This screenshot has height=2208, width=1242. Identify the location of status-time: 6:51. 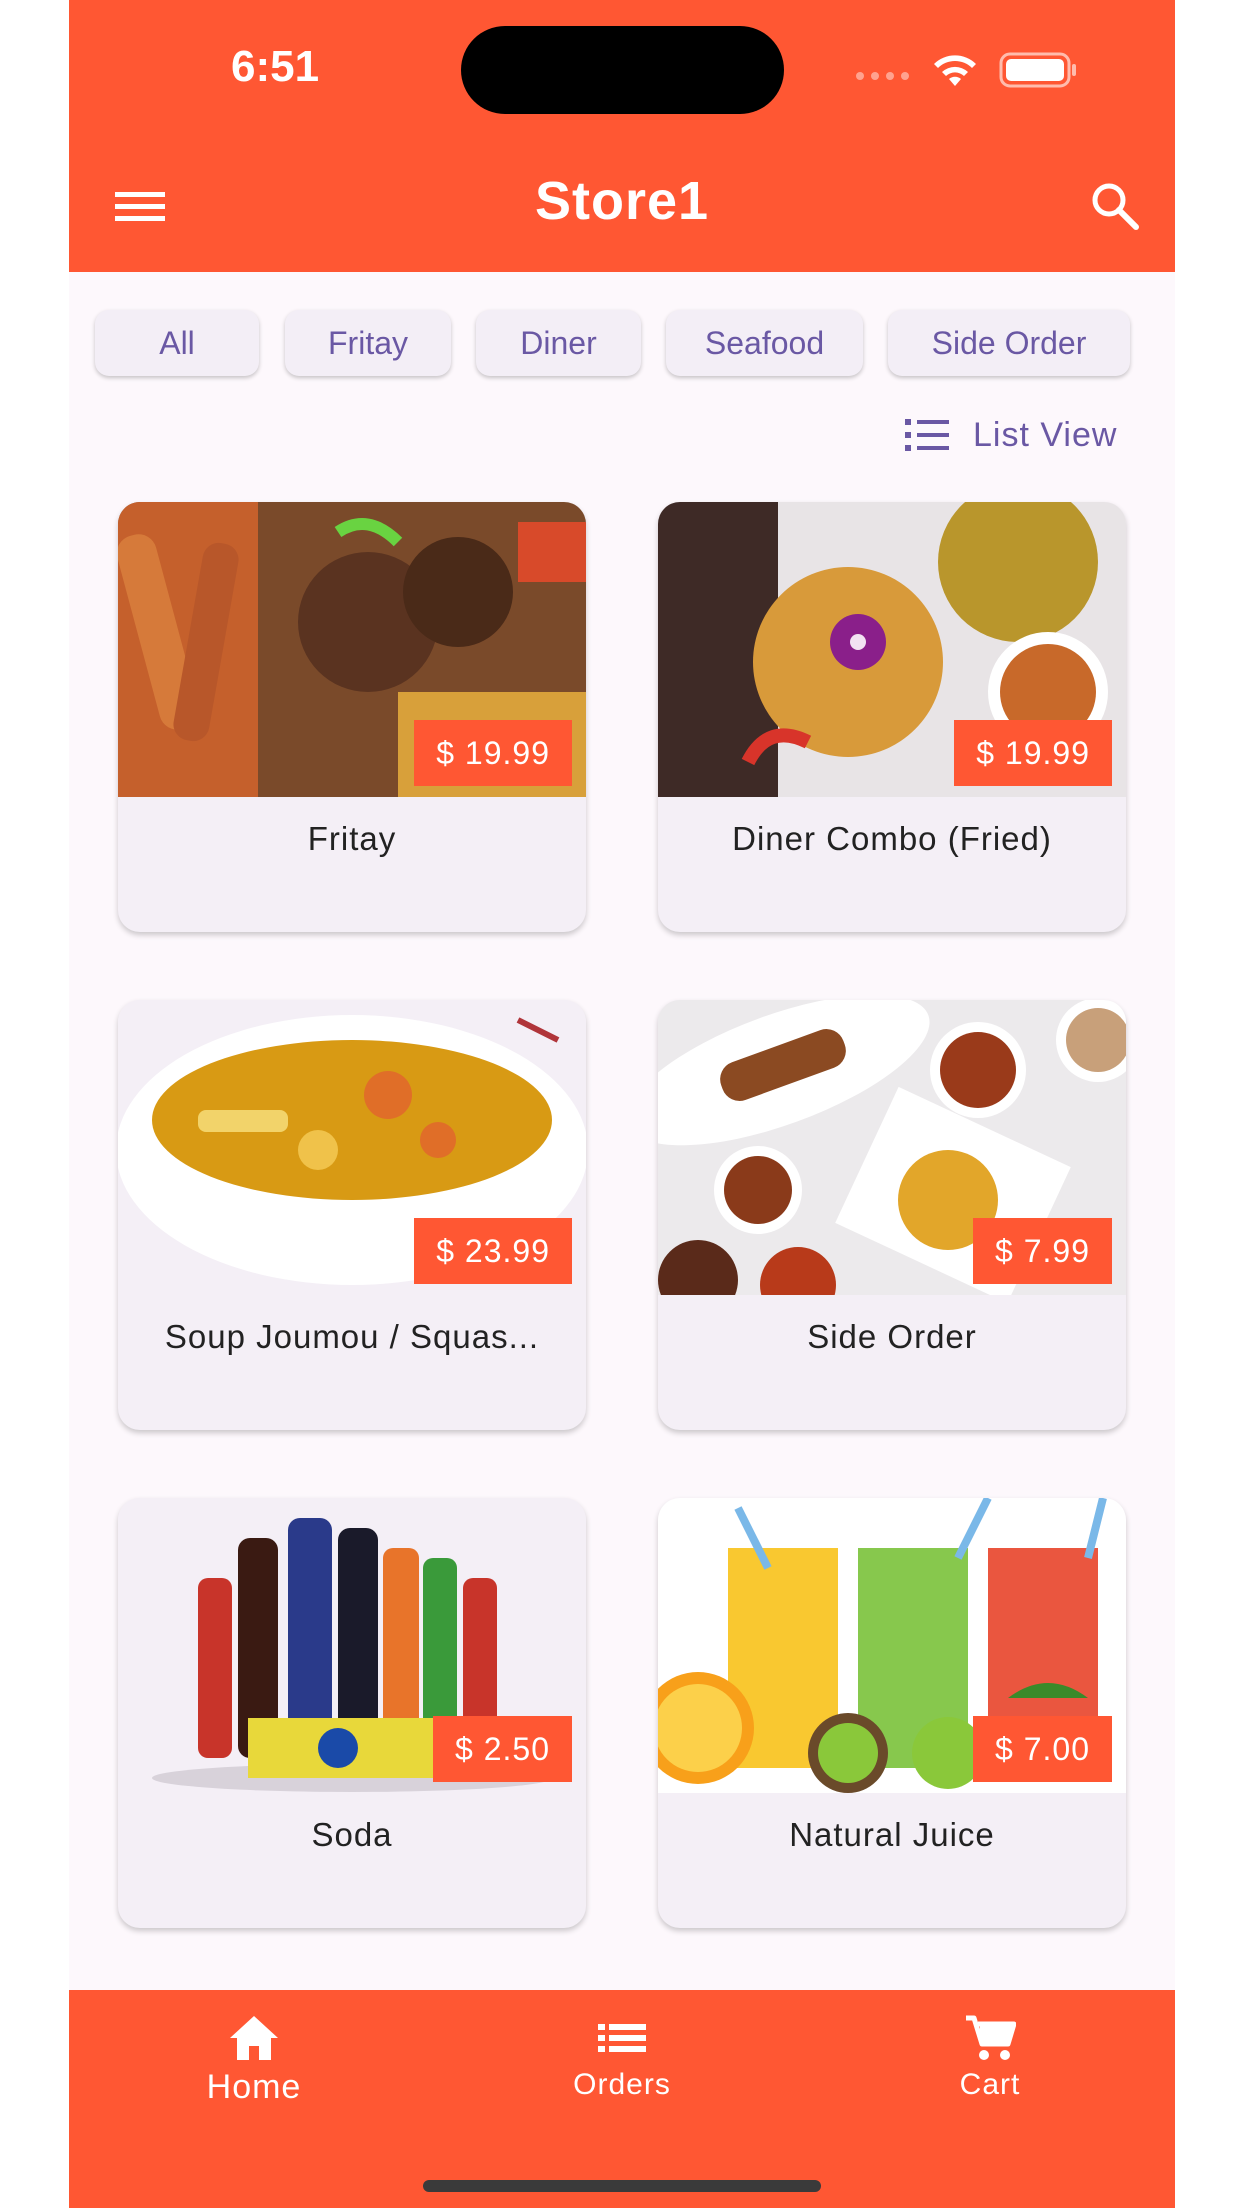
(275, 66).